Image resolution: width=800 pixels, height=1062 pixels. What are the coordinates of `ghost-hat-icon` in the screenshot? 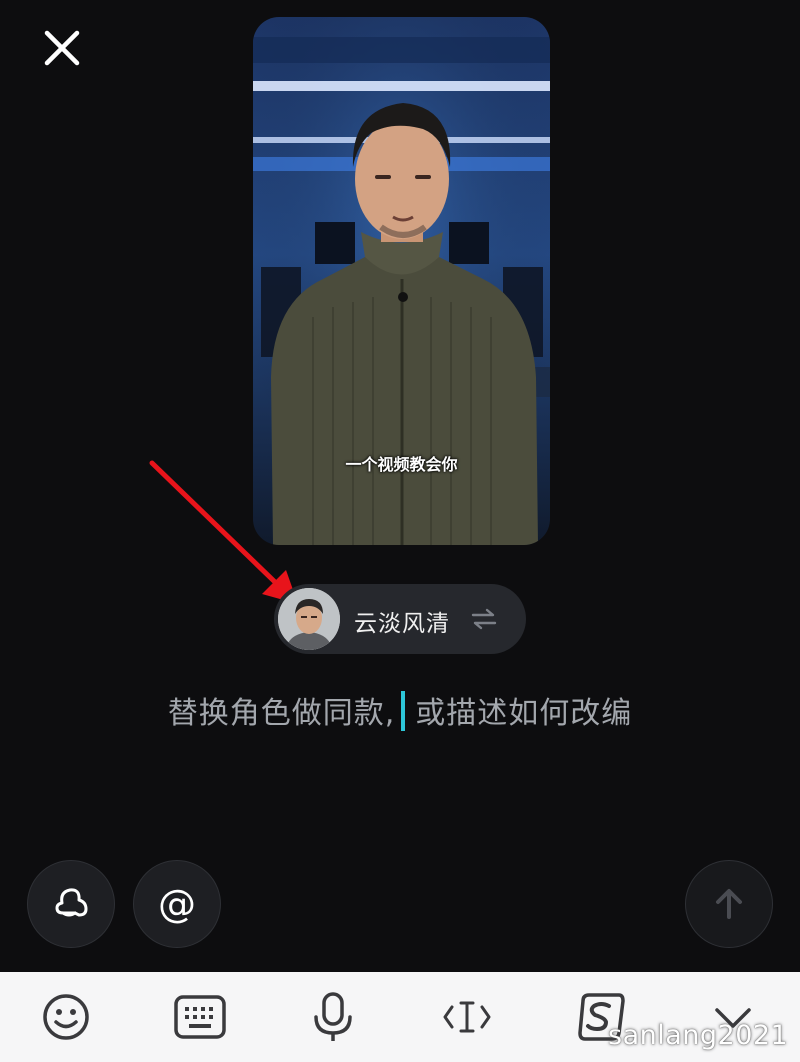 It's located at (71, 902).